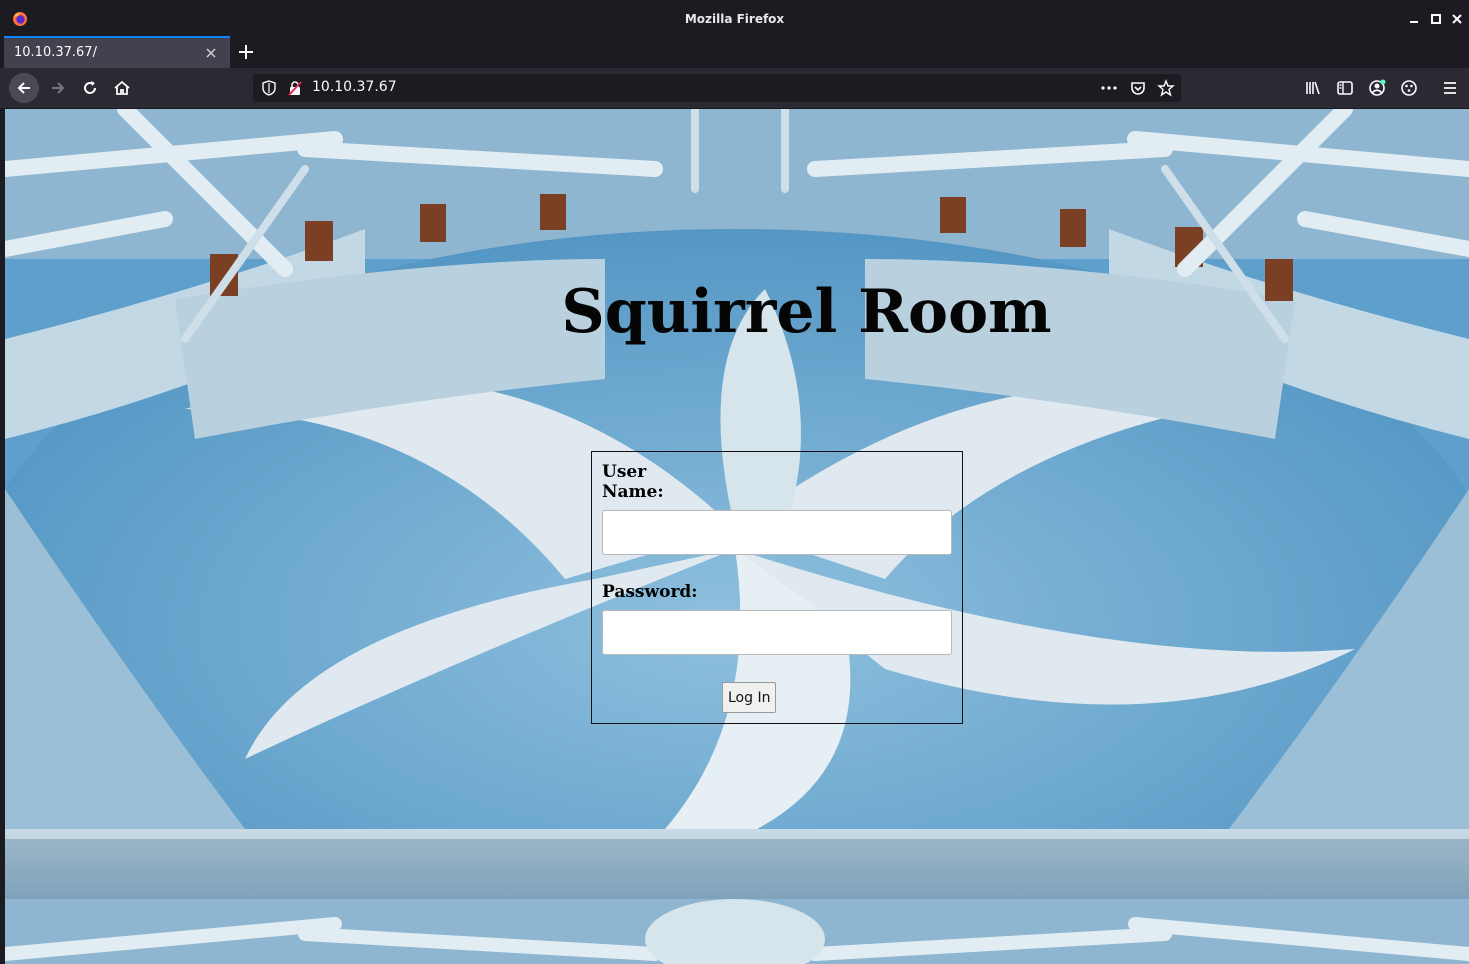  I want to click on tab-title: 10.10.37.67/, so click(55, 52).